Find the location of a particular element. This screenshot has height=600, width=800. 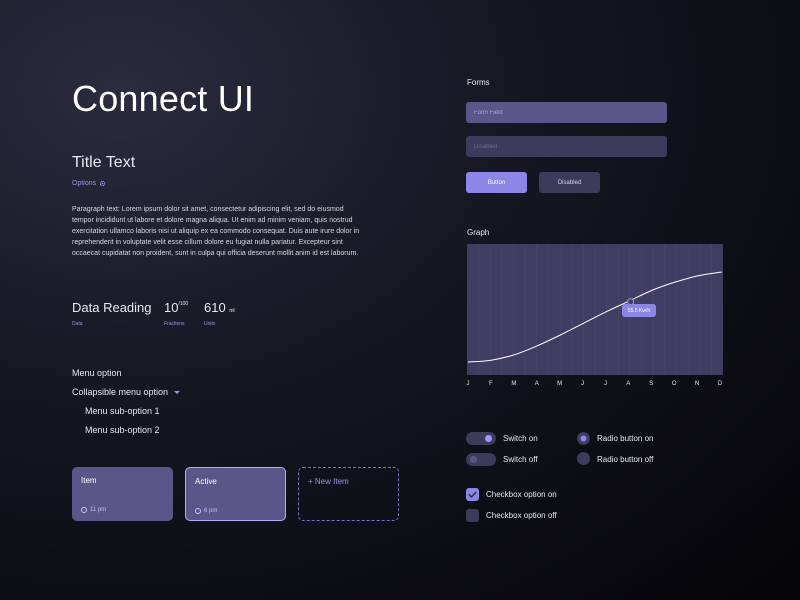

card-time-label: 11 pm is located at coordinates (98, 510).